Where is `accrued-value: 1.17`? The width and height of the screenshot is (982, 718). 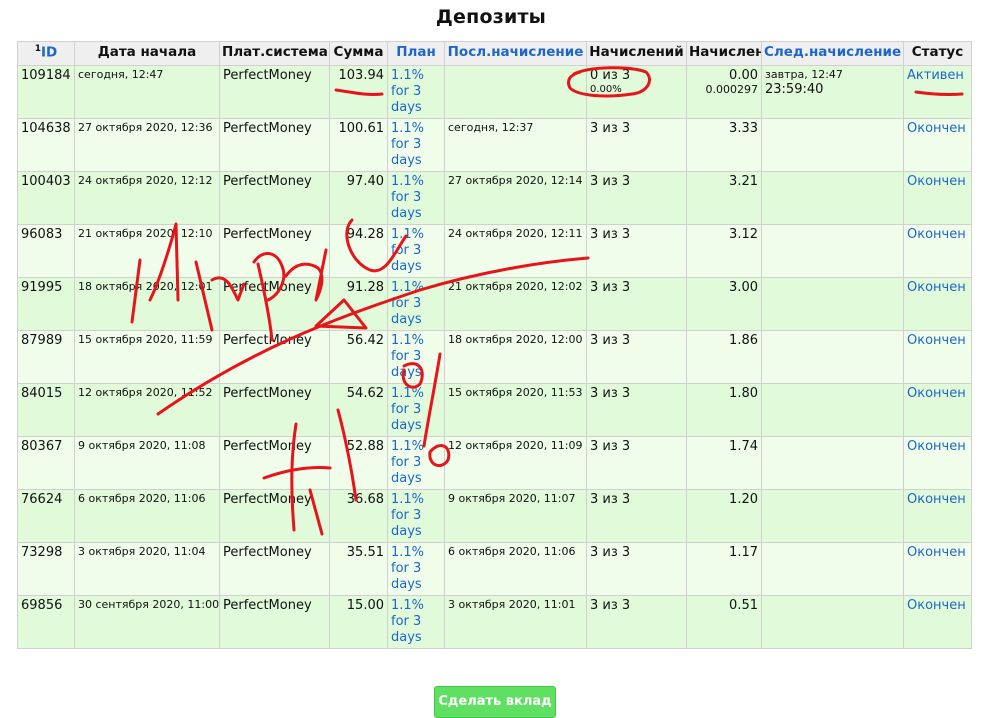 accrued-value: 1.17 is located at coordinates (743, 552).